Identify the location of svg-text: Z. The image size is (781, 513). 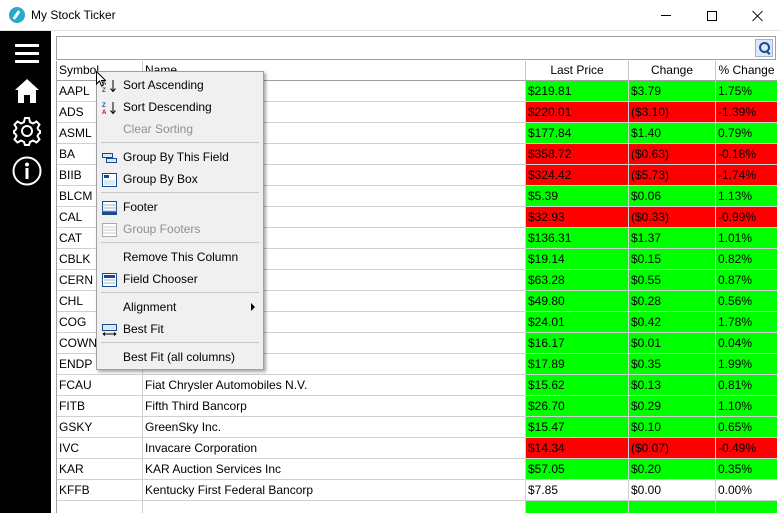
(104, 90).